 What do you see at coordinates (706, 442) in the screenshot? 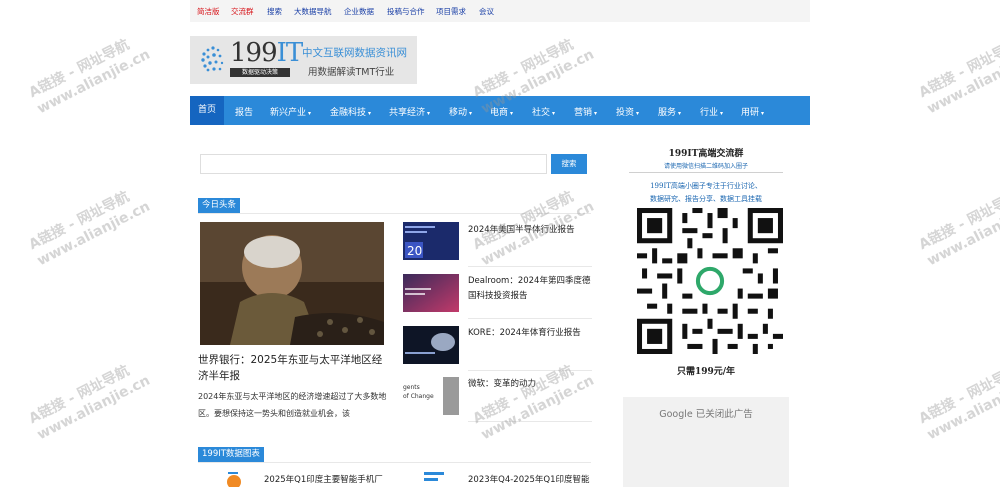
I see `ad-slot: Google 已关闭此广告` at bounding box center [706, 442].